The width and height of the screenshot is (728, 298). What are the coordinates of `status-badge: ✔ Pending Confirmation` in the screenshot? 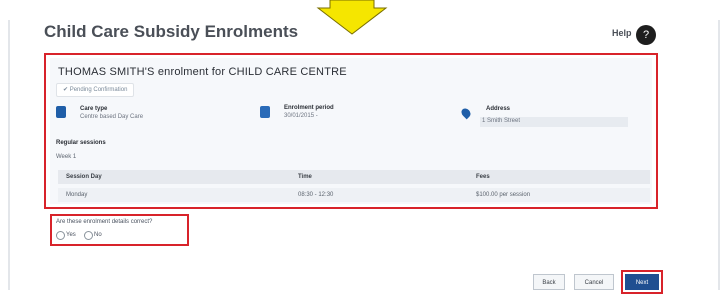 It's located at (95, 90).